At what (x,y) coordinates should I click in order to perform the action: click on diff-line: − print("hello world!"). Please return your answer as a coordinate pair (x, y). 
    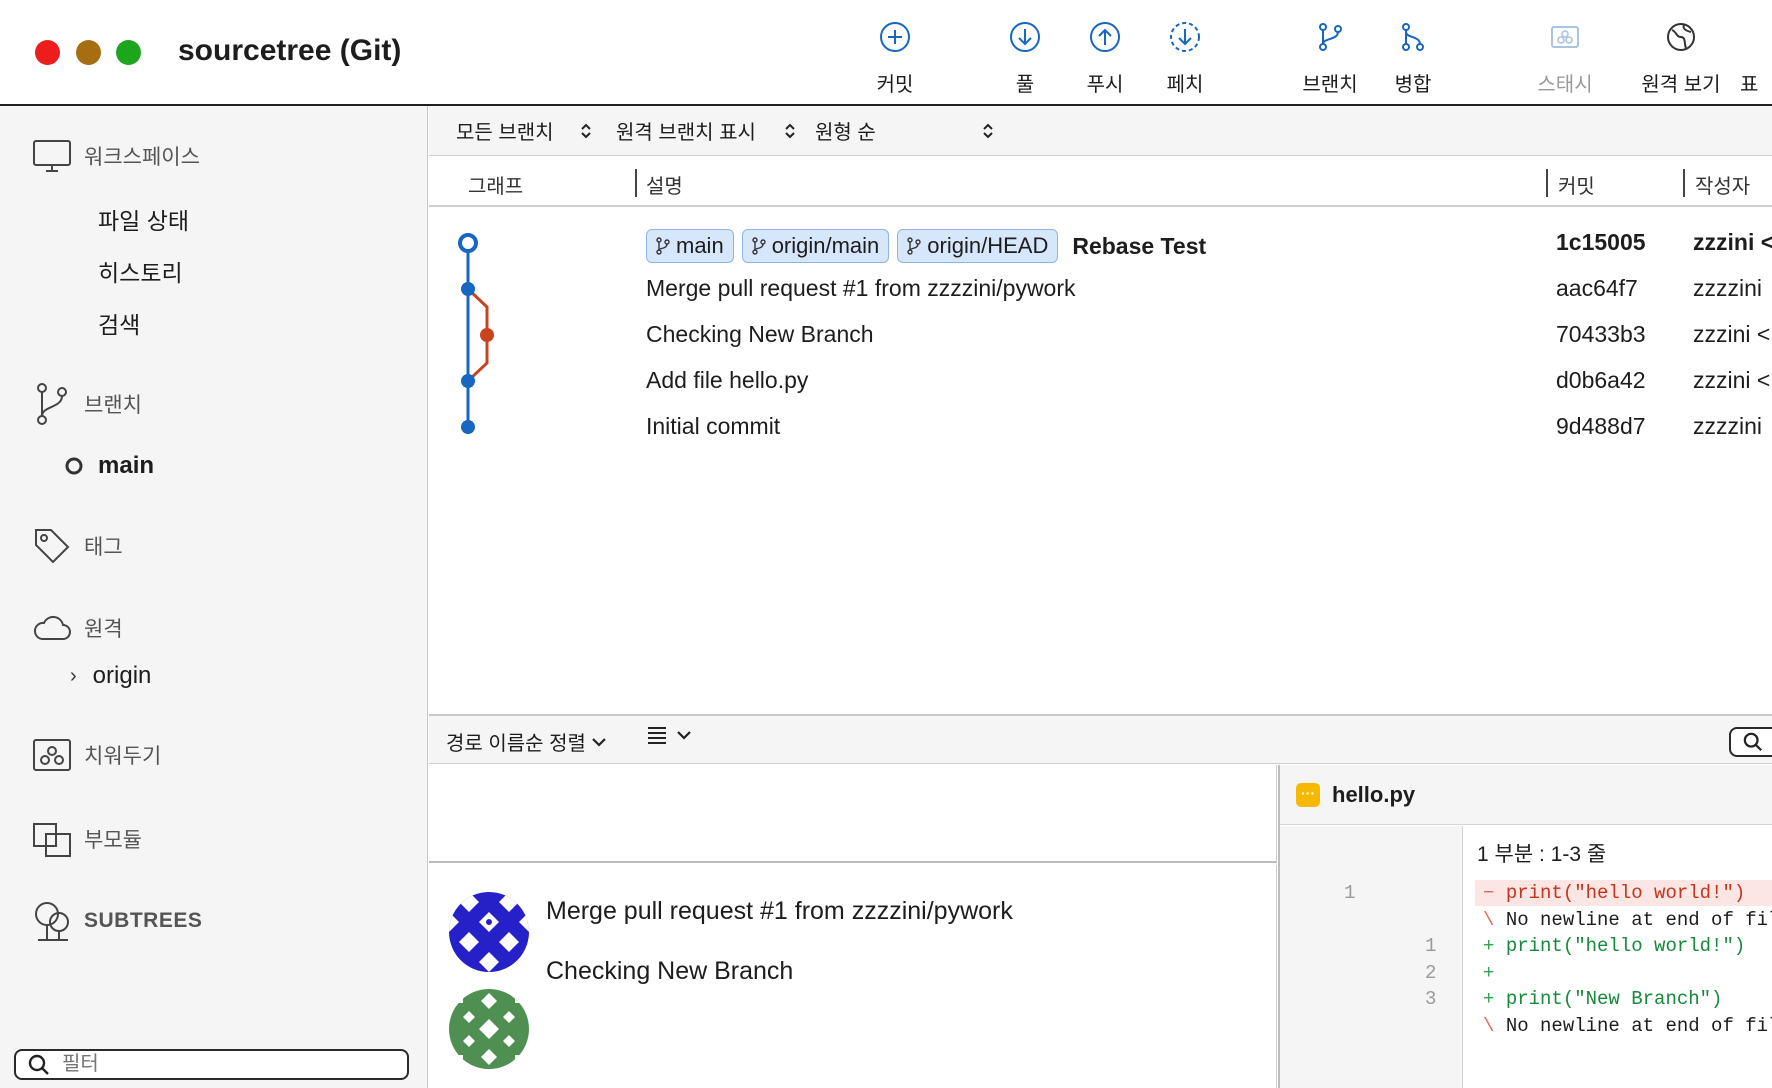
    Looking at the image, I should click on (1623, 893).